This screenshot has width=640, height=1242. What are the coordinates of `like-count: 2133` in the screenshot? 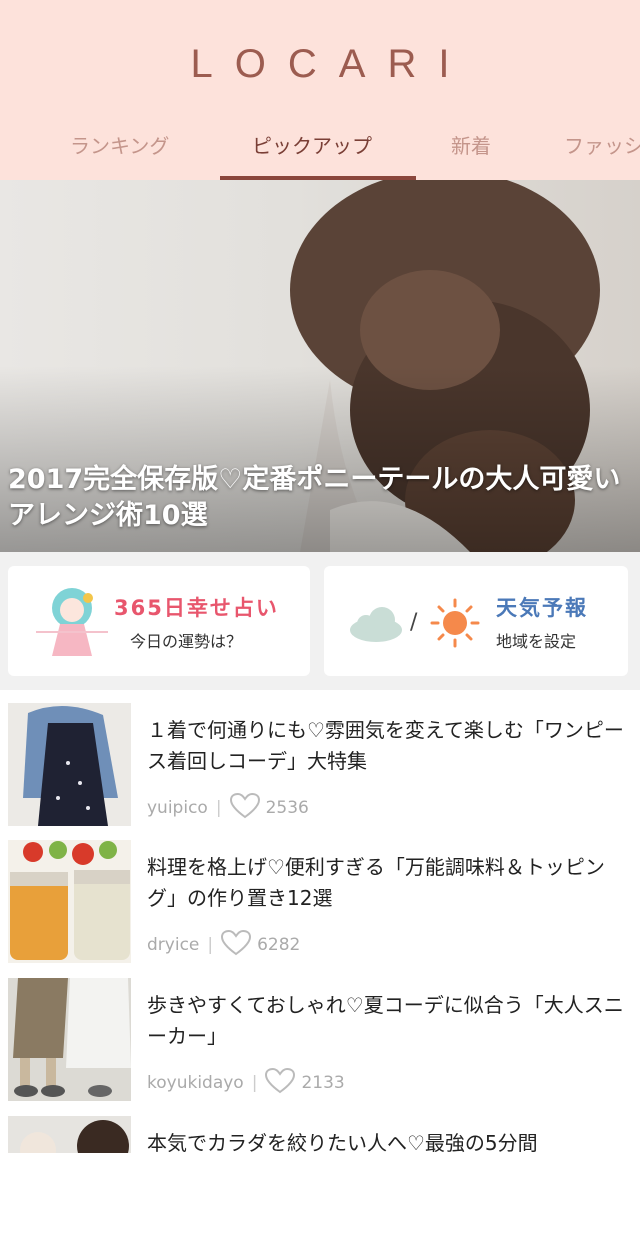 It's located at (323, 1083).